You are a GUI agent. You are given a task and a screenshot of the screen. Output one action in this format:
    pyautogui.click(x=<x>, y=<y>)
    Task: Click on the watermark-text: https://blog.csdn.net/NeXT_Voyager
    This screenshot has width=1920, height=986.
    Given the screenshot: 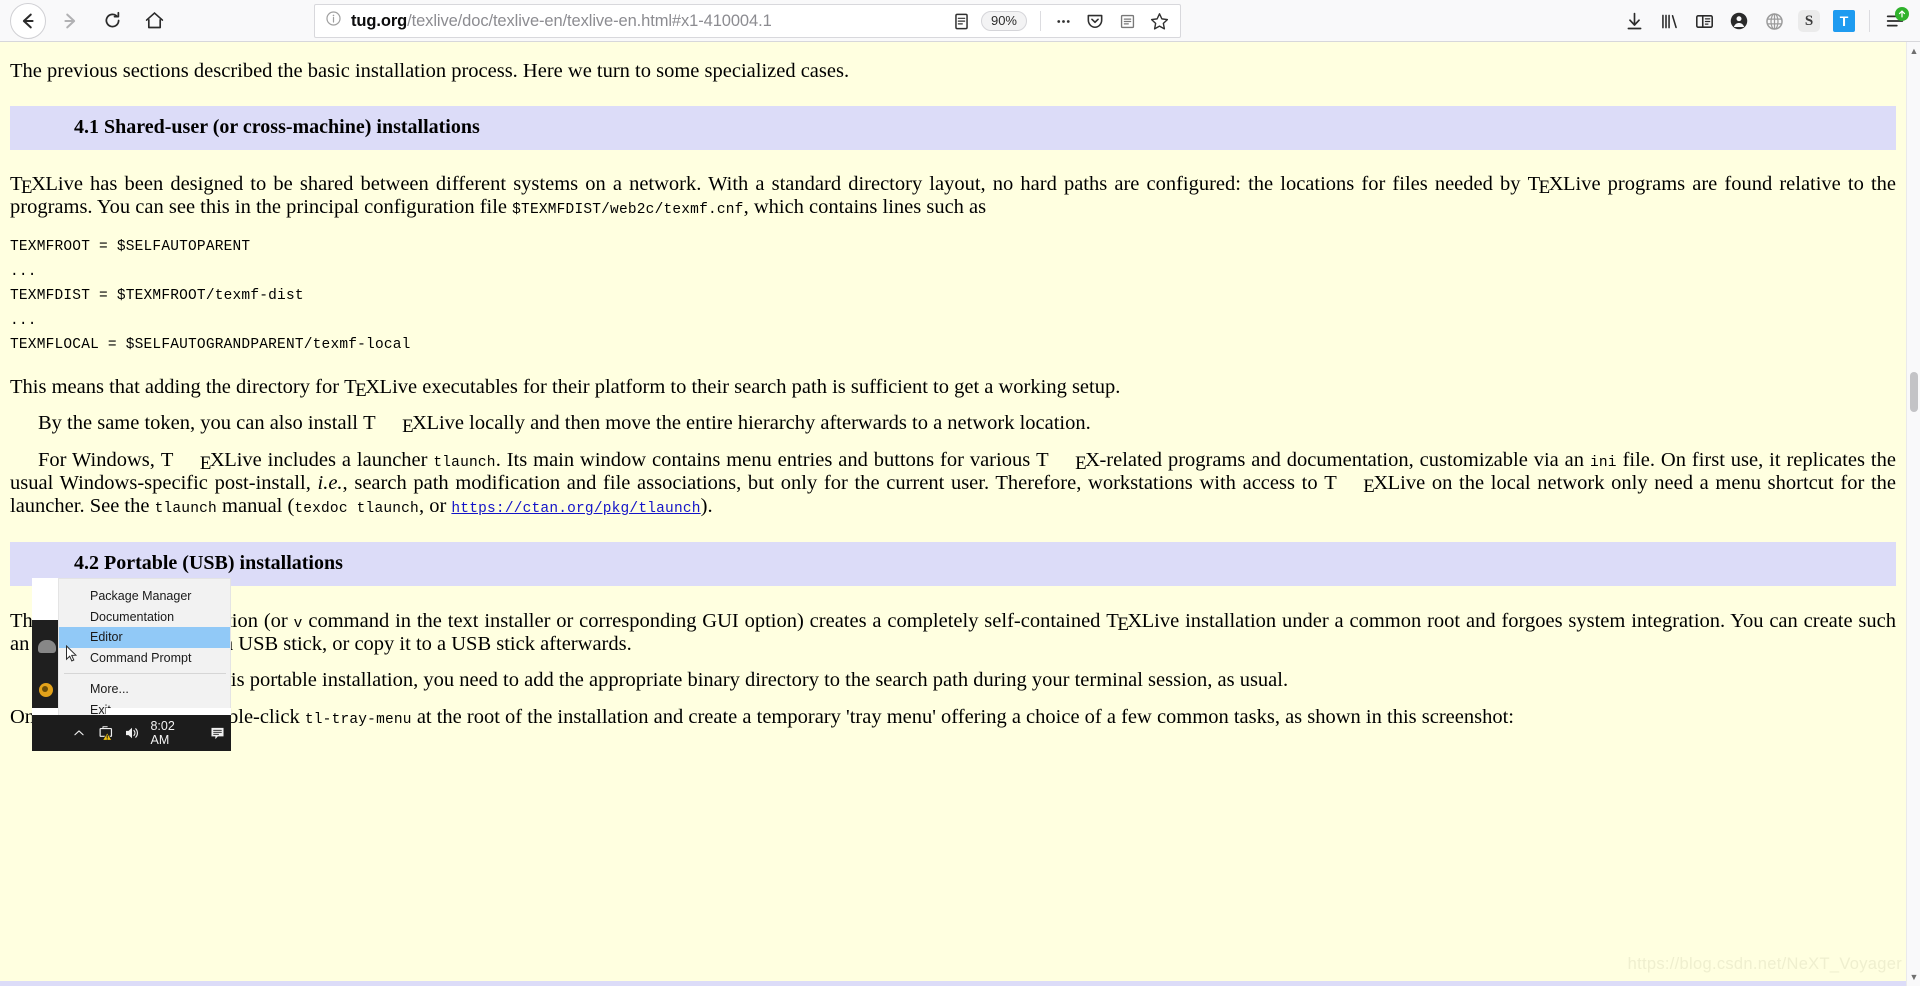 What is the action you would take?
    pyautogui.click(x=1764, y=964)
    